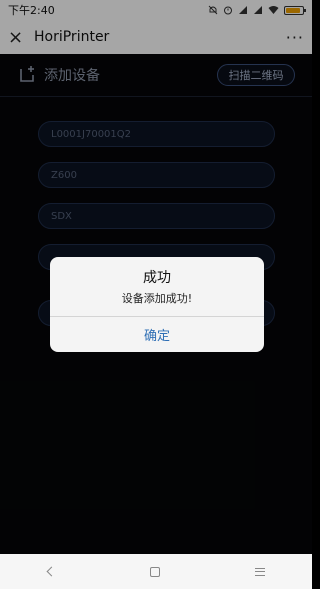 Image resolution: width=320 pixels, height=589 pixels. Describe the element at coordinates (51, 571) in the screenshot. I see `back-icon` at that location.